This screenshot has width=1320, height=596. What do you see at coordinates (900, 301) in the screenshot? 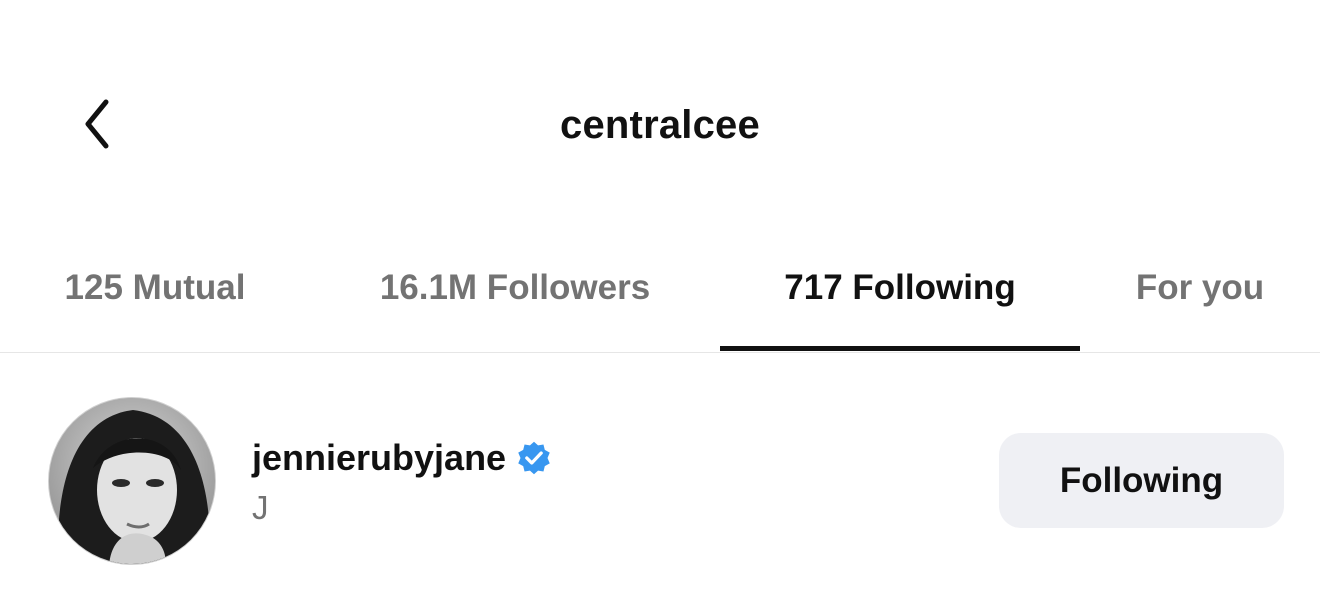
I see `tab-following: 717 Following` at bounding box center [900, 301].